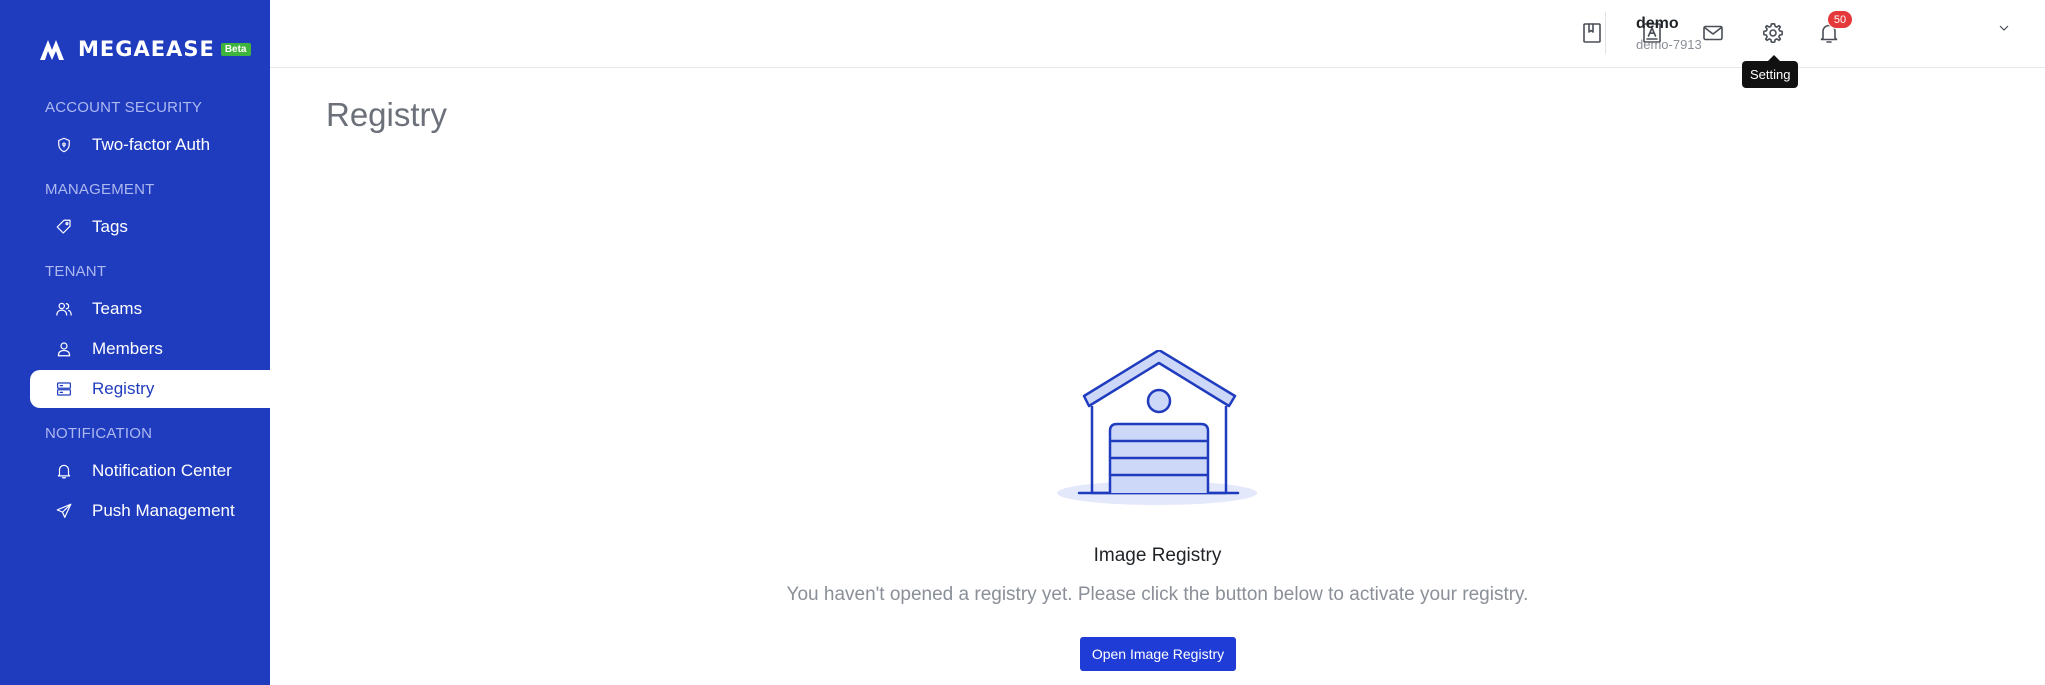 The height and width of the screenshot is (685, 2045). I want to click on sidebar-item-two-factor-auth: Two-factor Auth, so click(150, 145).